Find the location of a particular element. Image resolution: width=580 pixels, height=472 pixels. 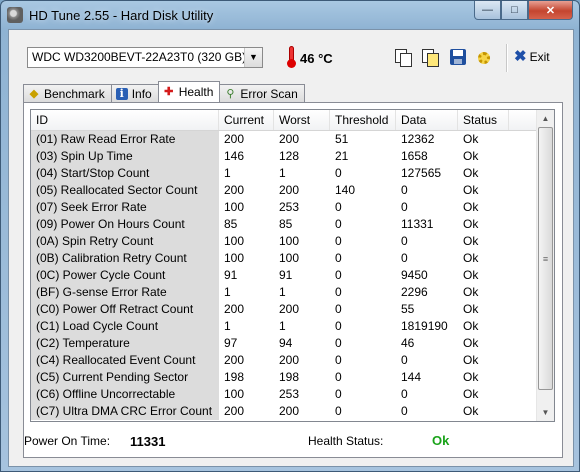

tab-info: i Info is located at coordinates (134, 93).